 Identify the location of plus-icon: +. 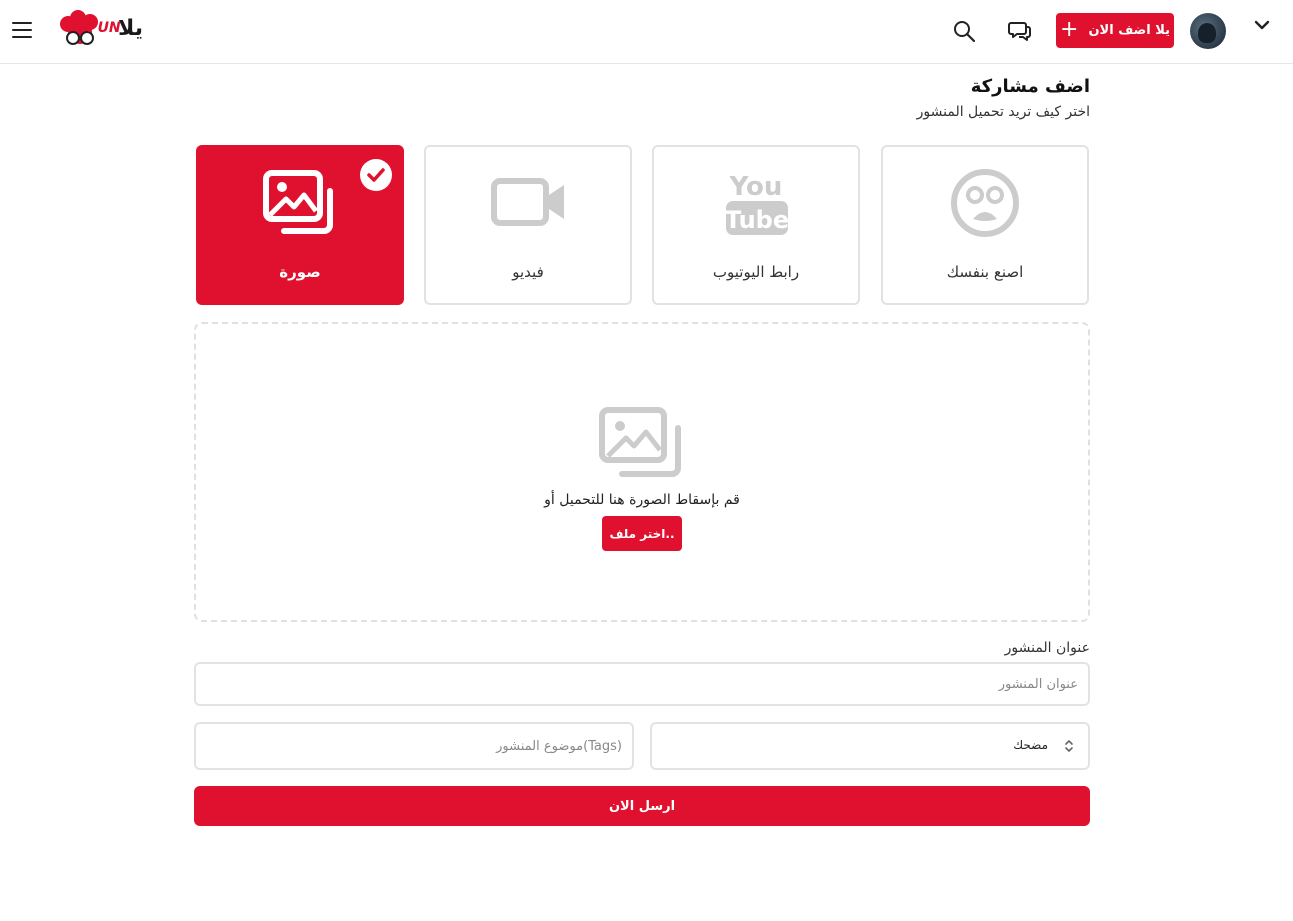
(1069, 29).